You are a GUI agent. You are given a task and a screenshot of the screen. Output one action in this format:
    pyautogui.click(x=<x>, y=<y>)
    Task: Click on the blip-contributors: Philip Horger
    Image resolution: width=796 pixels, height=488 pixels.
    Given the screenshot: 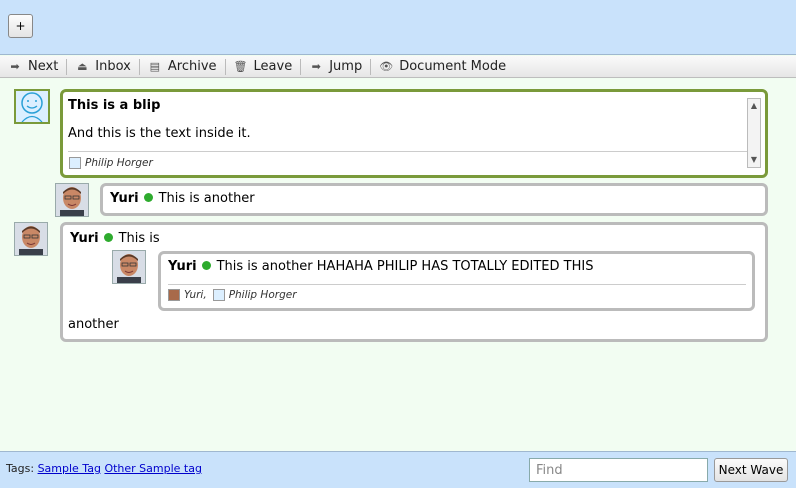 What is the action you would take?
    pyautogui.click(x=111, y=163)
    